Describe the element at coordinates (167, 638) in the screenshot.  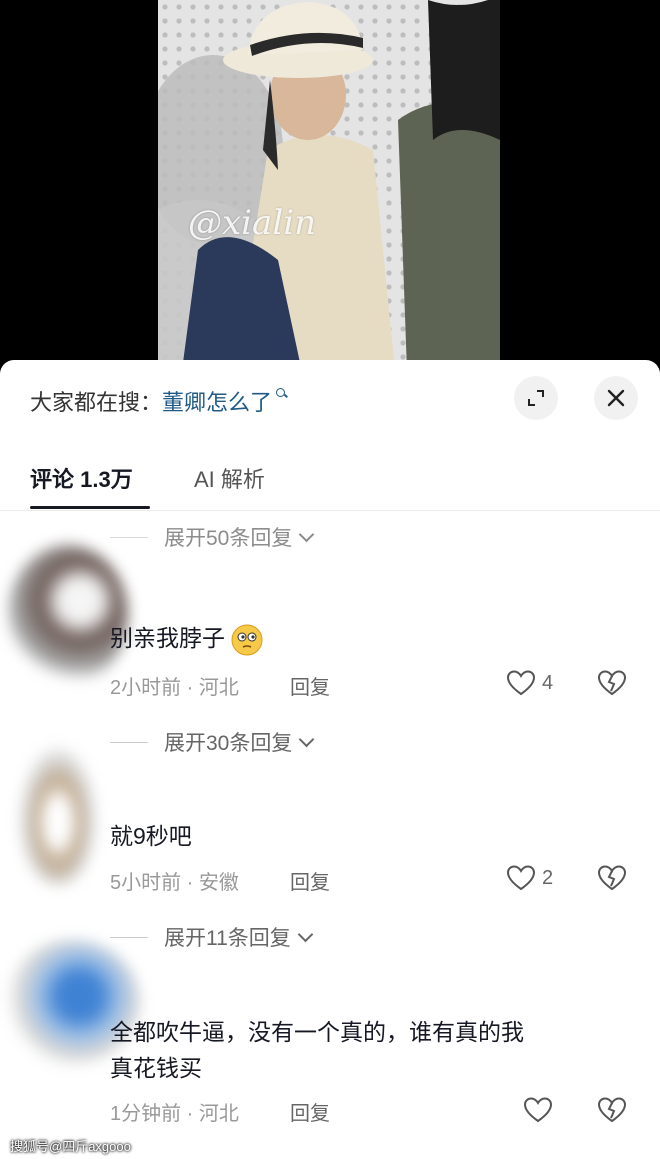
I see `comment-body: 别亲我脖子` at that location.